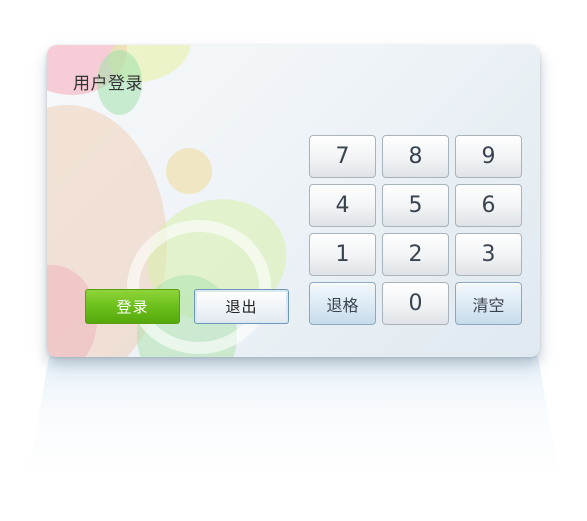 The image size is (587, 521). I want to click on key-4: 4, so click(342, 205).